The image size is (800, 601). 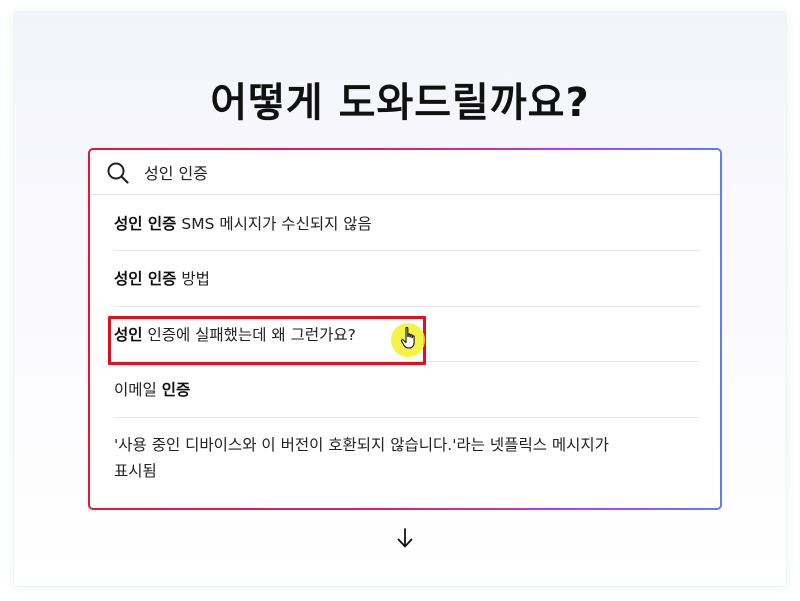 I want to click on search-icon, so click(x=118, y=173).